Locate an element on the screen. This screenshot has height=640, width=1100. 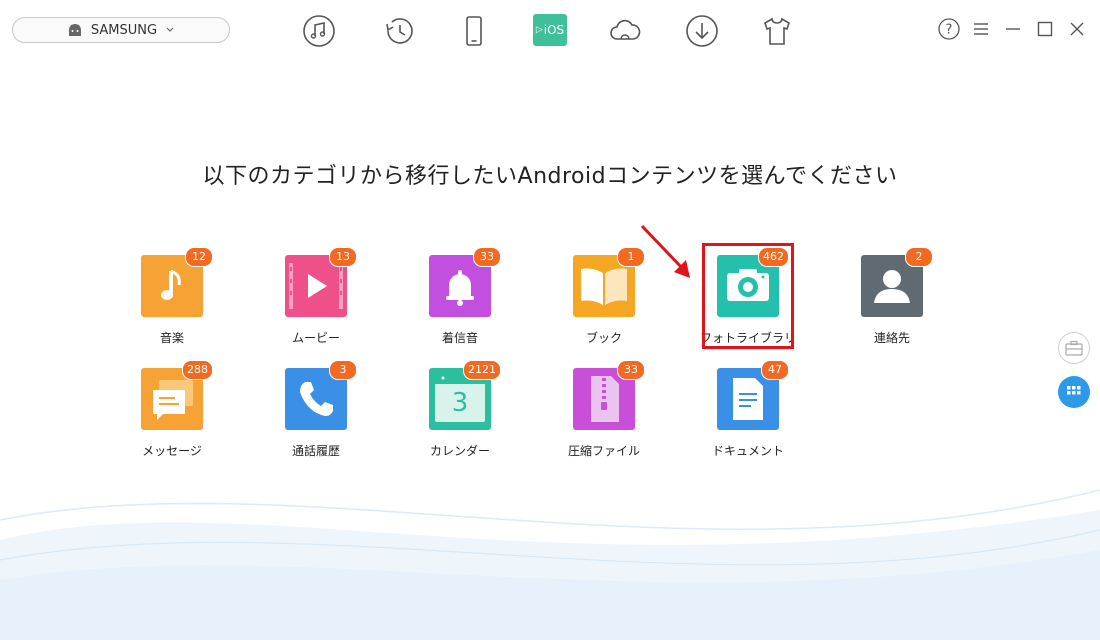
maximize-button is located at coordinates (1045, 29).